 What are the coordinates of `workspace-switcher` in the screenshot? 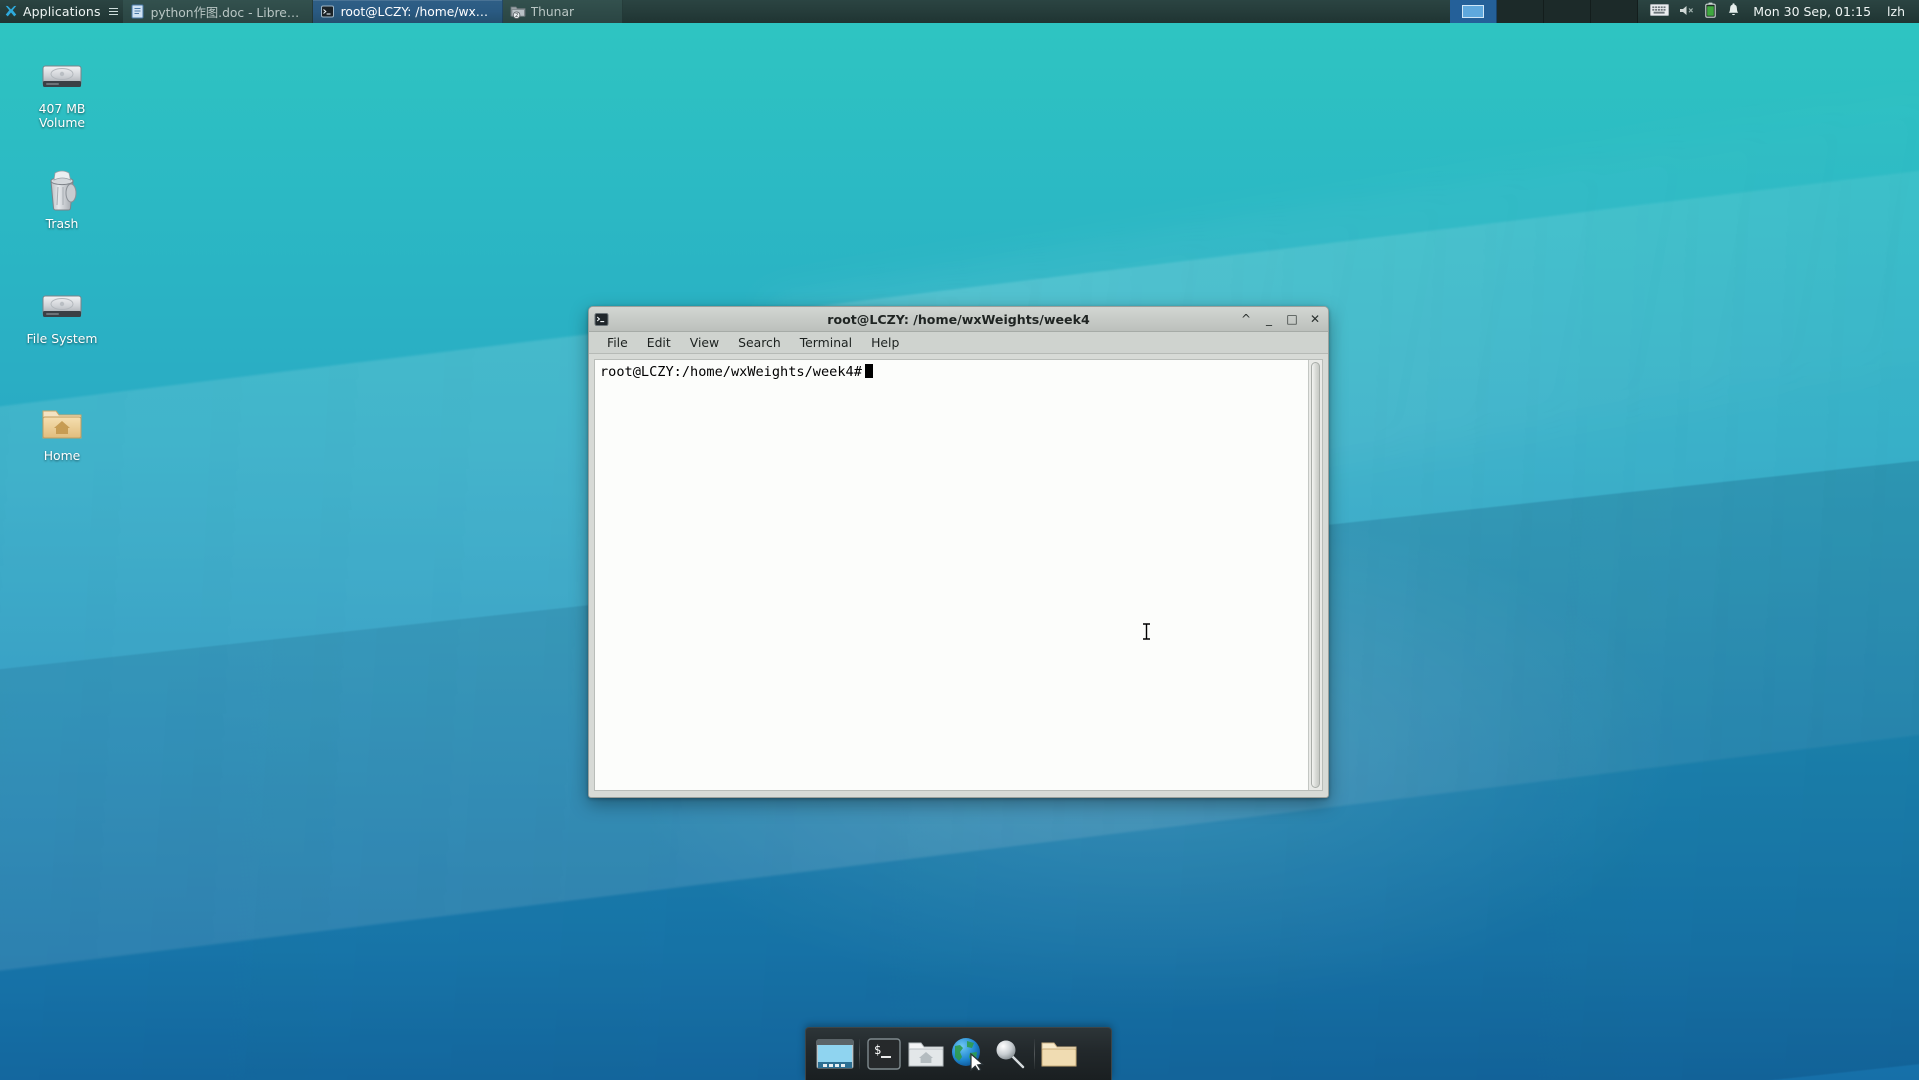 It's located at (1544, 11).